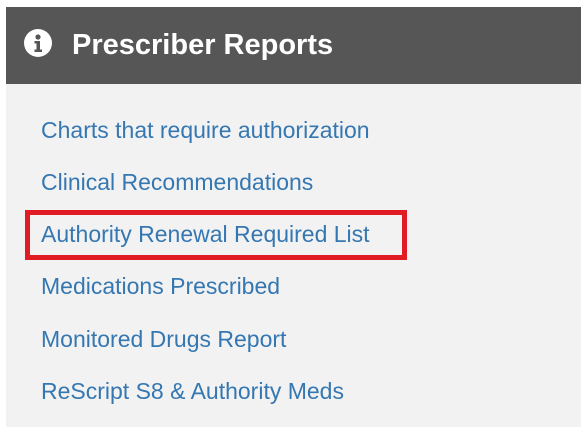 Image resolution: width=581 pixels, height=427 pixels. Describe the element at coordinates (192, 391) in the screenshot. I see `report-link-rescript-s8-authority-meds: ReScript S8 & Authority Meds` at that location.